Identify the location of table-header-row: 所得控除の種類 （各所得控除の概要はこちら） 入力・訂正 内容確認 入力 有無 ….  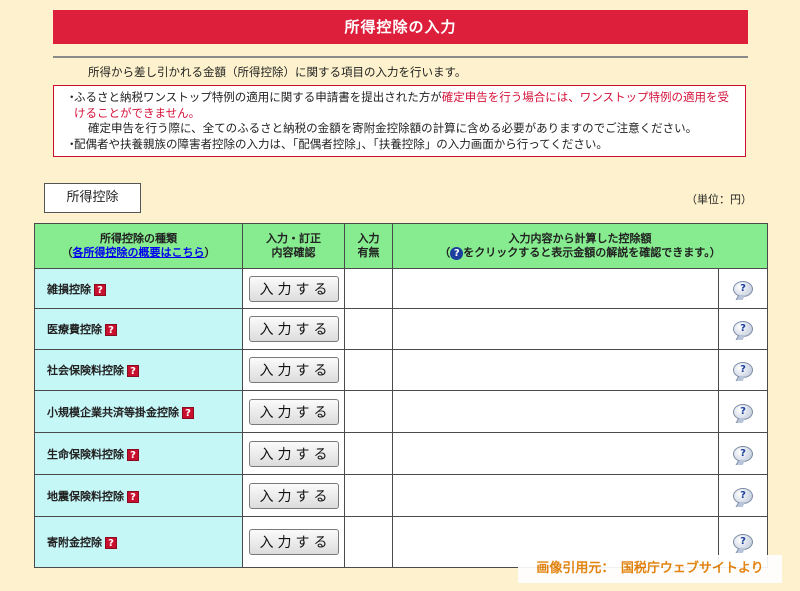
(401, 246).